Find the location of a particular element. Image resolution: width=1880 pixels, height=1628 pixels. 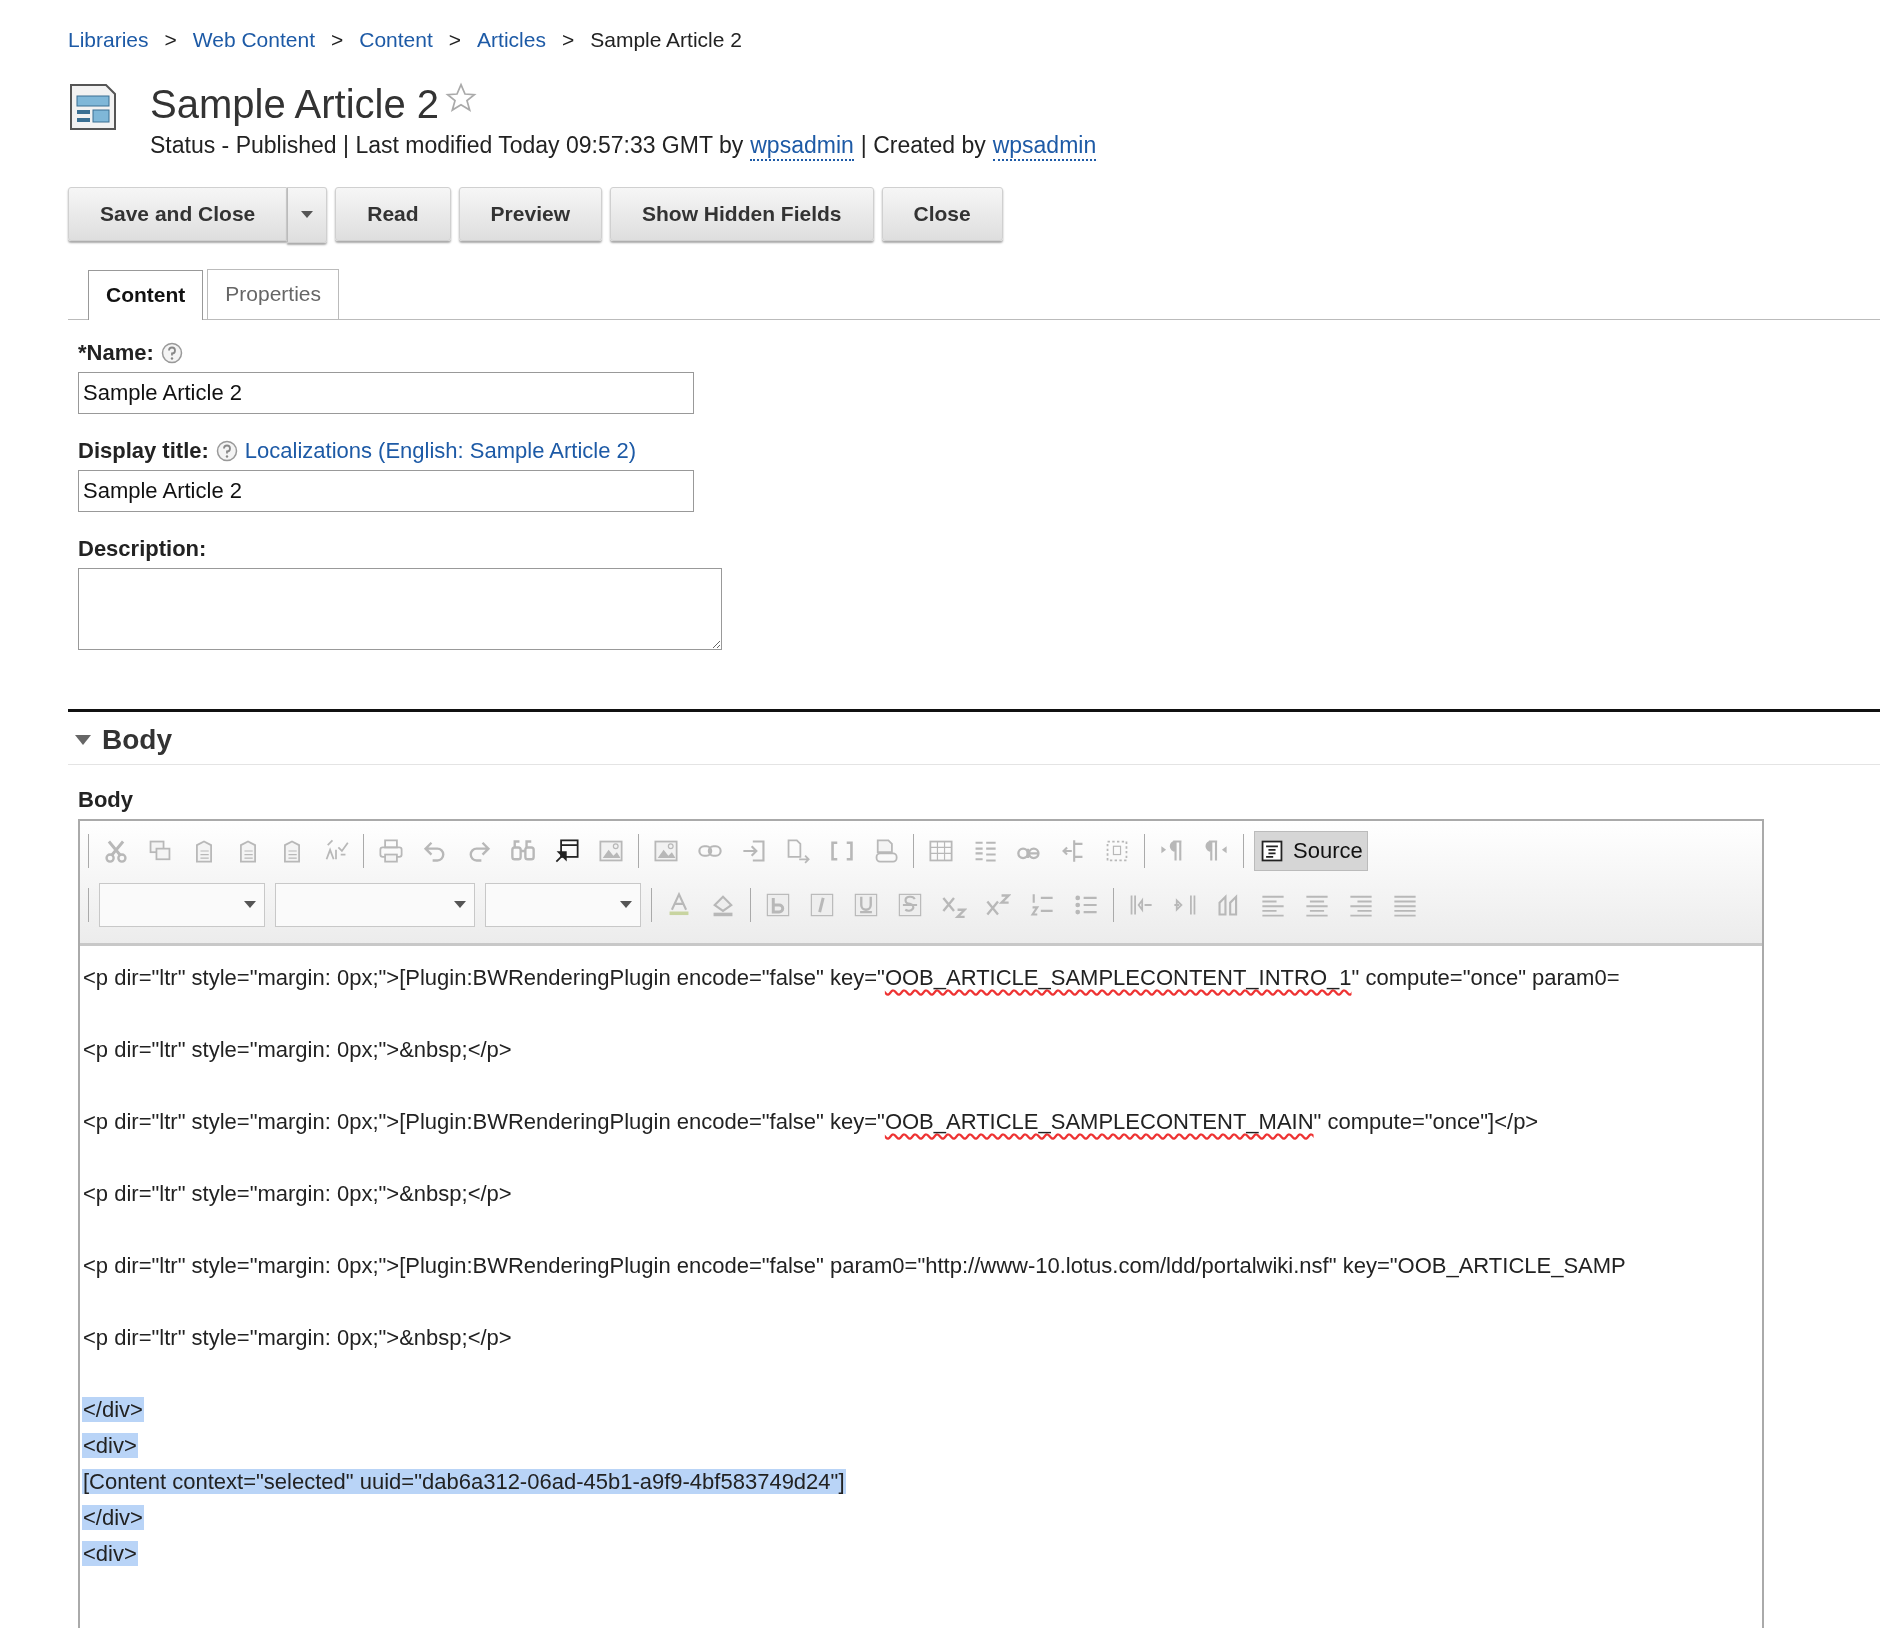

source-button: Source is located at coordinates (1311, 851).